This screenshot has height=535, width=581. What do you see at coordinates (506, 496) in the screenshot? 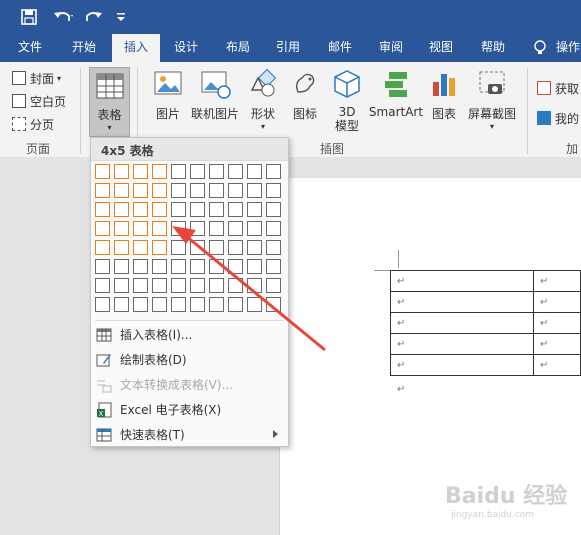
I see `watermark-brand: Baidu 经验` at bounding box center [506, 496].